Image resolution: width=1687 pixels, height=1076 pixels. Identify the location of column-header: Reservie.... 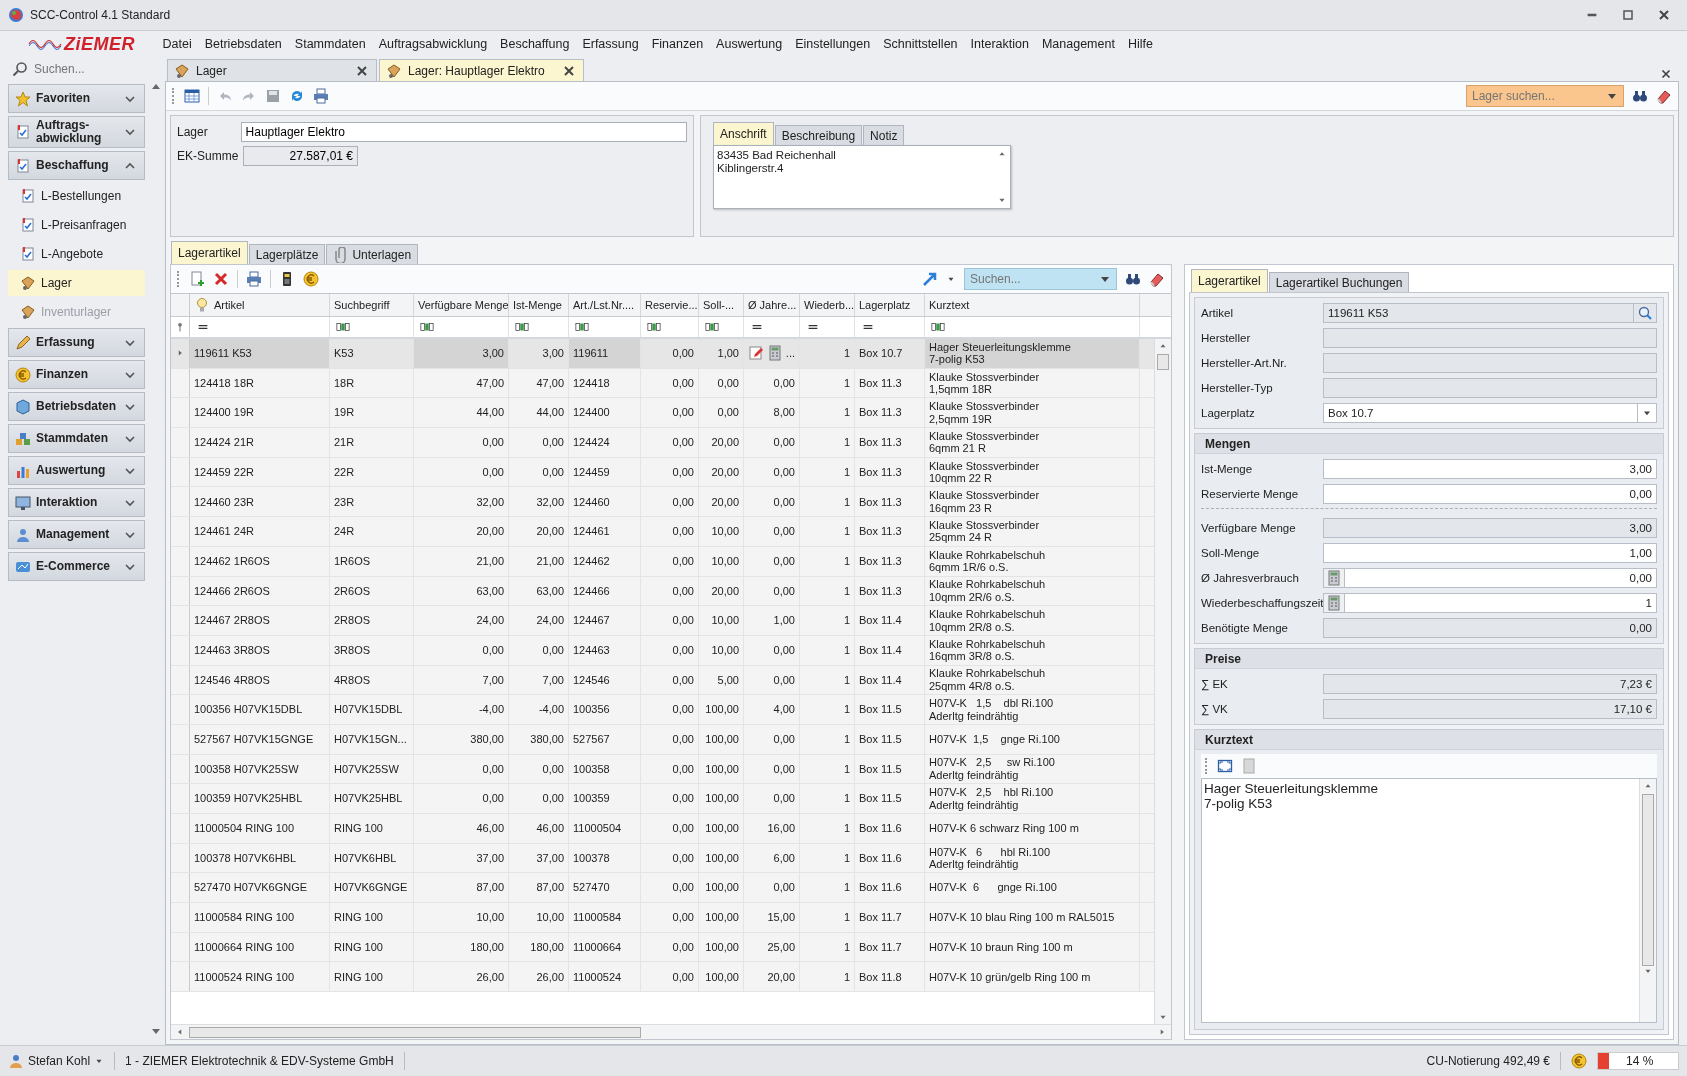
(670, 305).